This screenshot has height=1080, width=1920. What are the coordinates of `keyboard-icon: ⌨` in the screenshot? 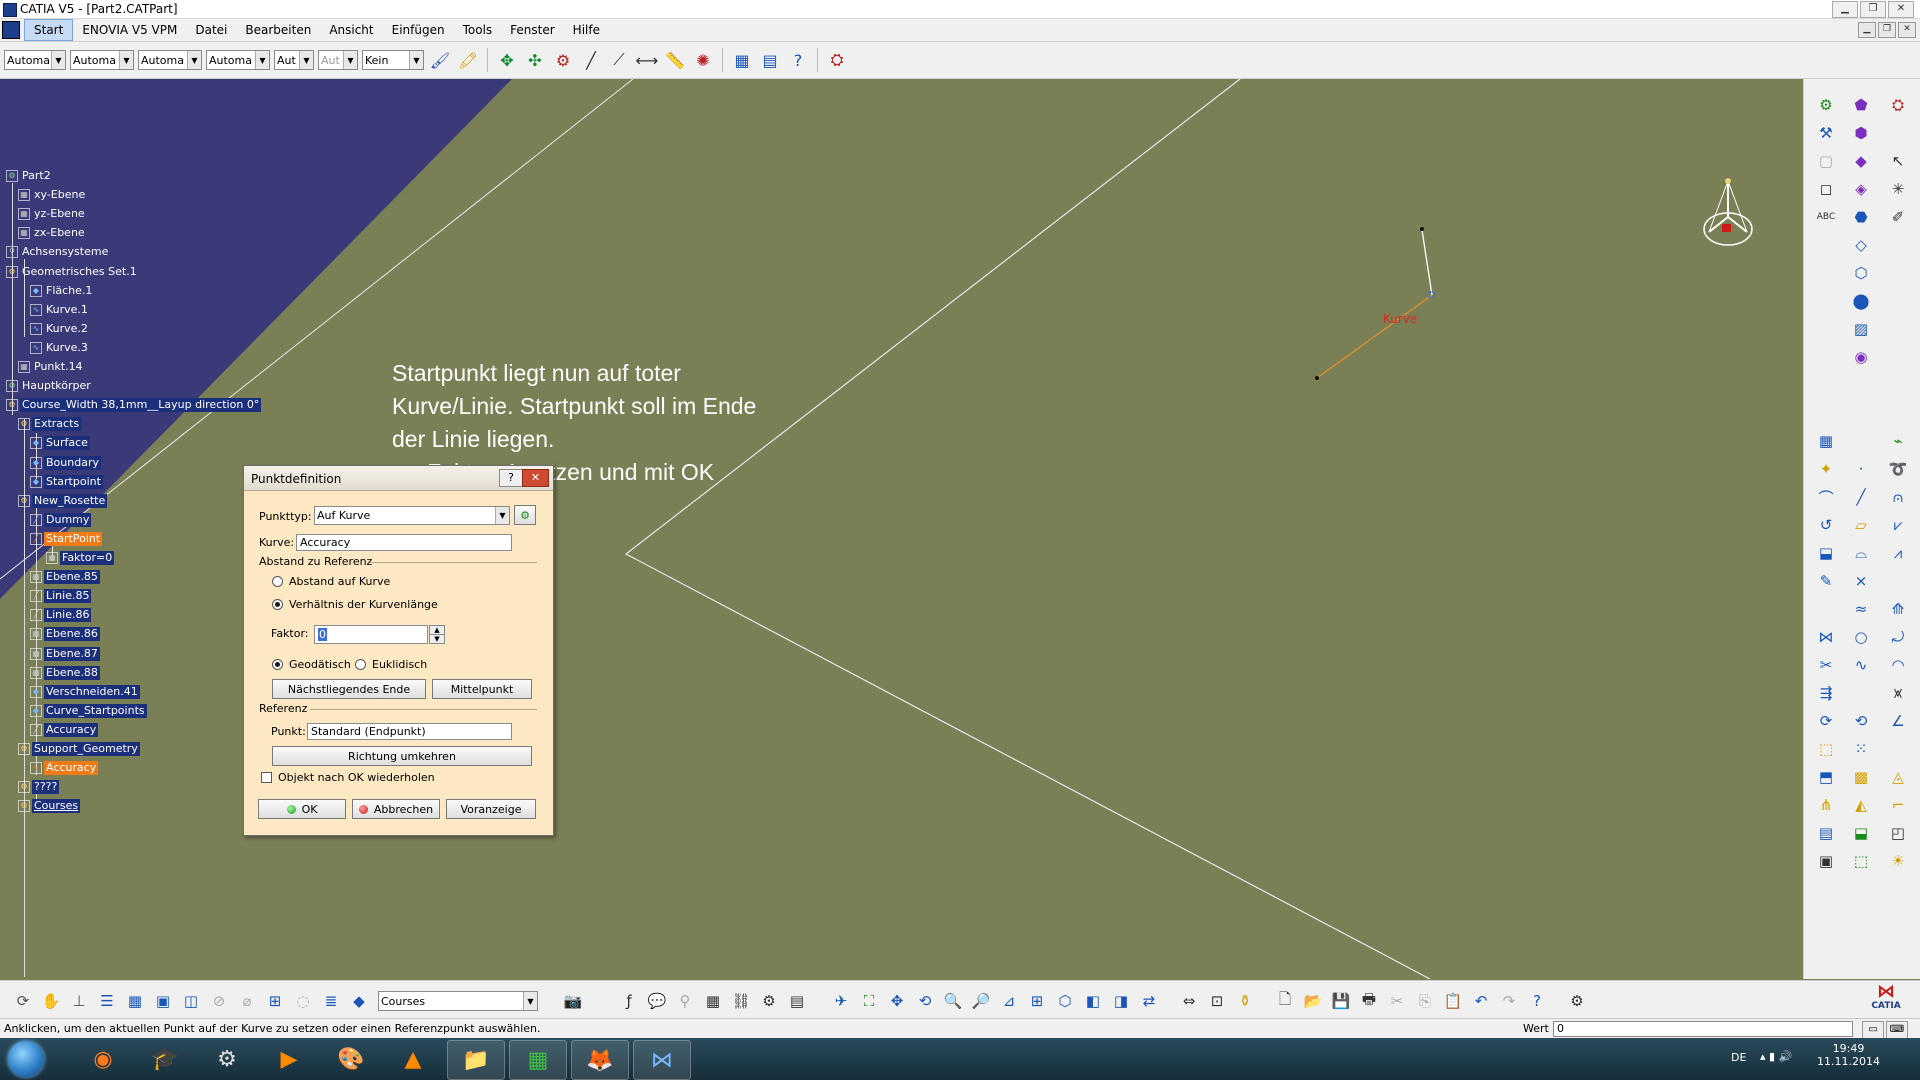 It's located at (1897, 1030).